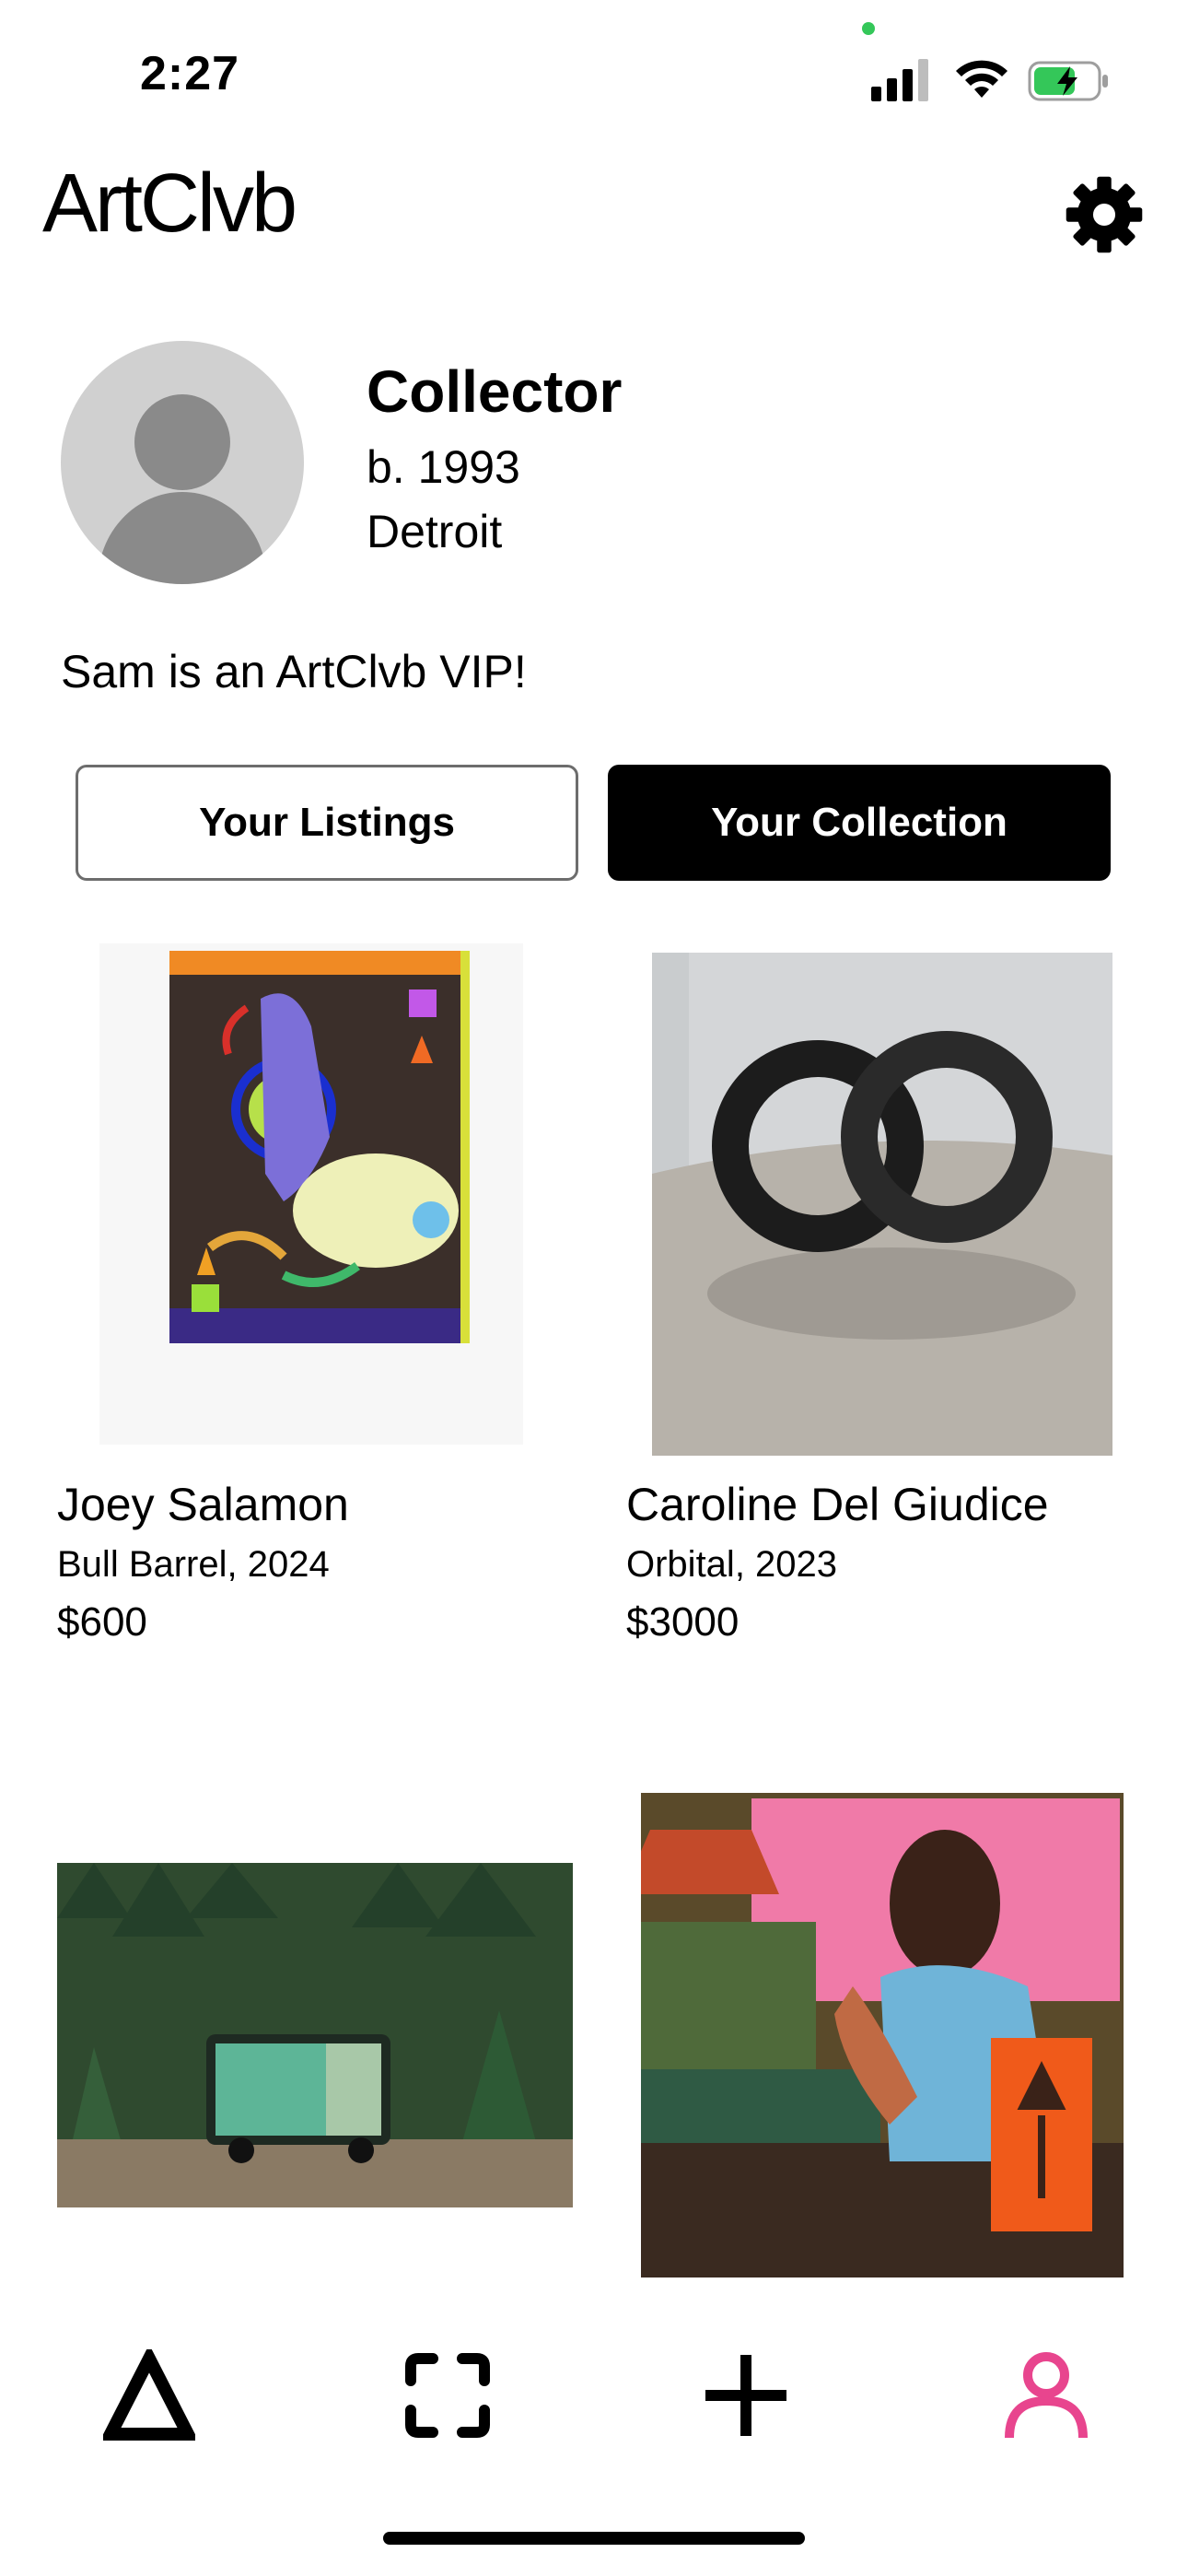 The image size is (1188, 2576). Describe the element at coordinates (495, 391) in the screenshot. I see `profile-name: Collector` at that location.